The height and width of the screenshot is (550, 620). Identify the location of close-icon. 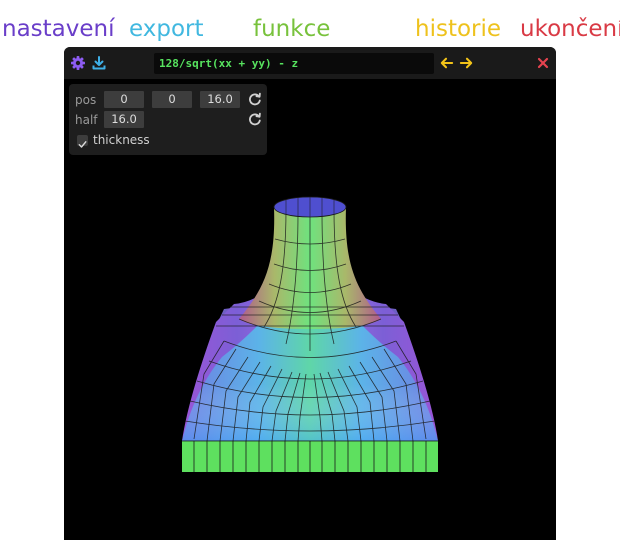
(543, 63).